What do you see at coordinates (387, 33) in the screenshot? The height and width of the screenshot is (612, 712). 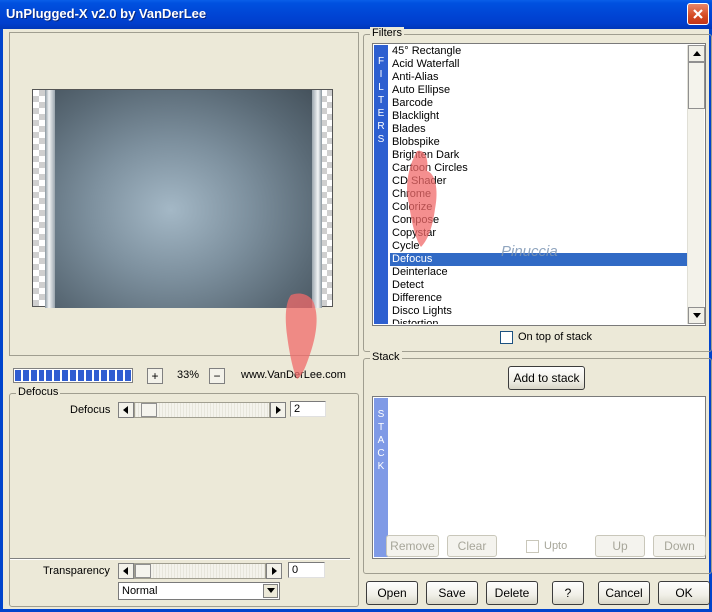 I see `filters-group-legend: Filters` at bounding box center [387, 33].